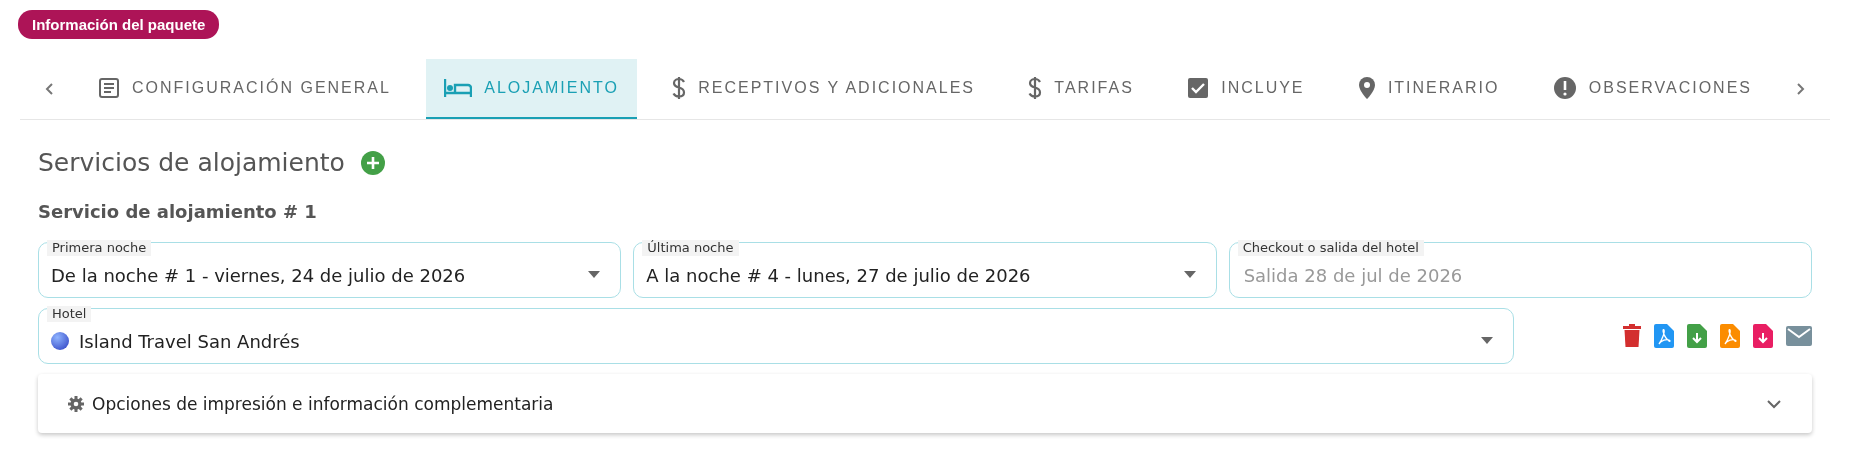 This screenshot has height=467, width=1856. I want to click on tab: CONFIGURACIÓN GENERAL, so click(244, 89).